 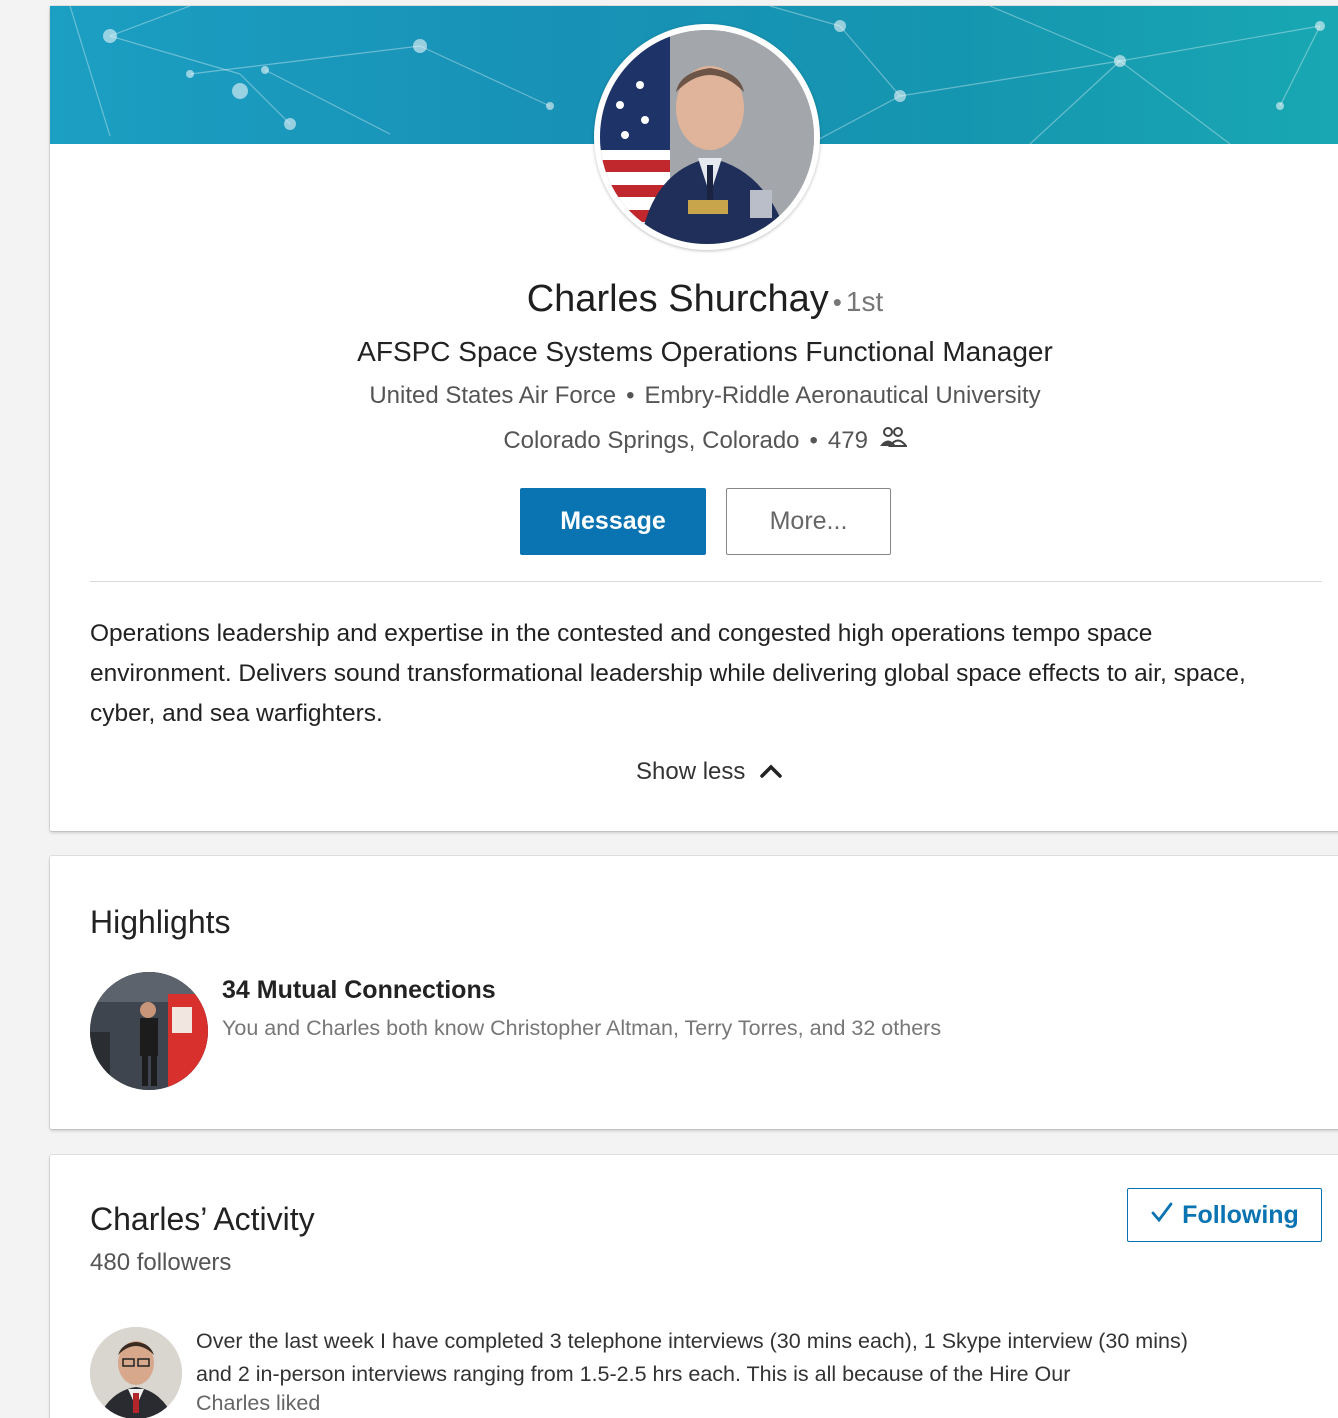 I want to click on chevron-up-icon, so click(x=771, y=772).